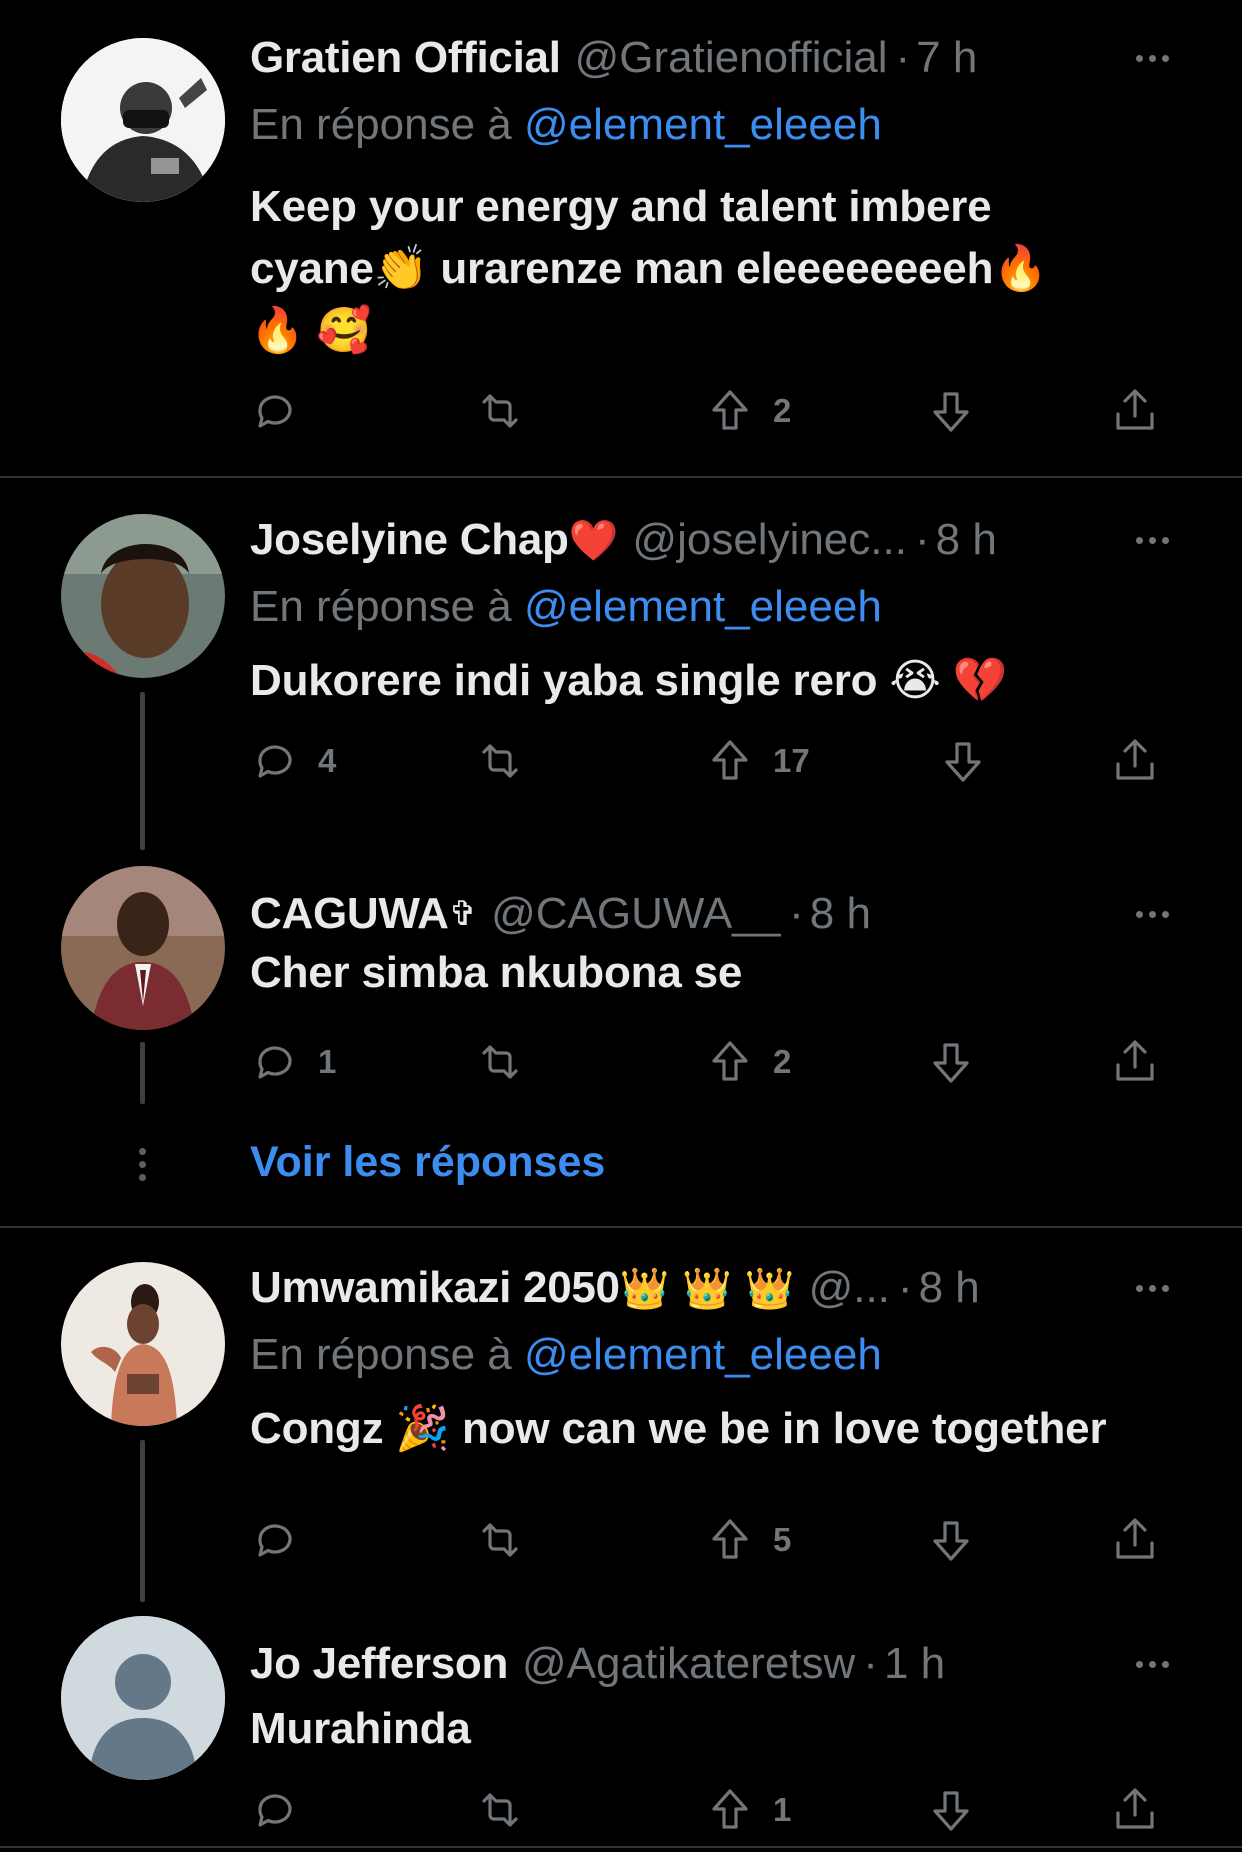 The image size is (1242, 1852). What do you see at coordinates (143, 1167) in the screenshot?
I see `thread-continuation-dots` at bounding box center [143, 1167].